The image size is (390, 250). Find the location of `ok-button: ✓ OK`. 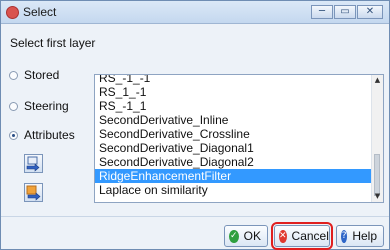

ok-button: ✓ OK is located at coordinates (246, 236).